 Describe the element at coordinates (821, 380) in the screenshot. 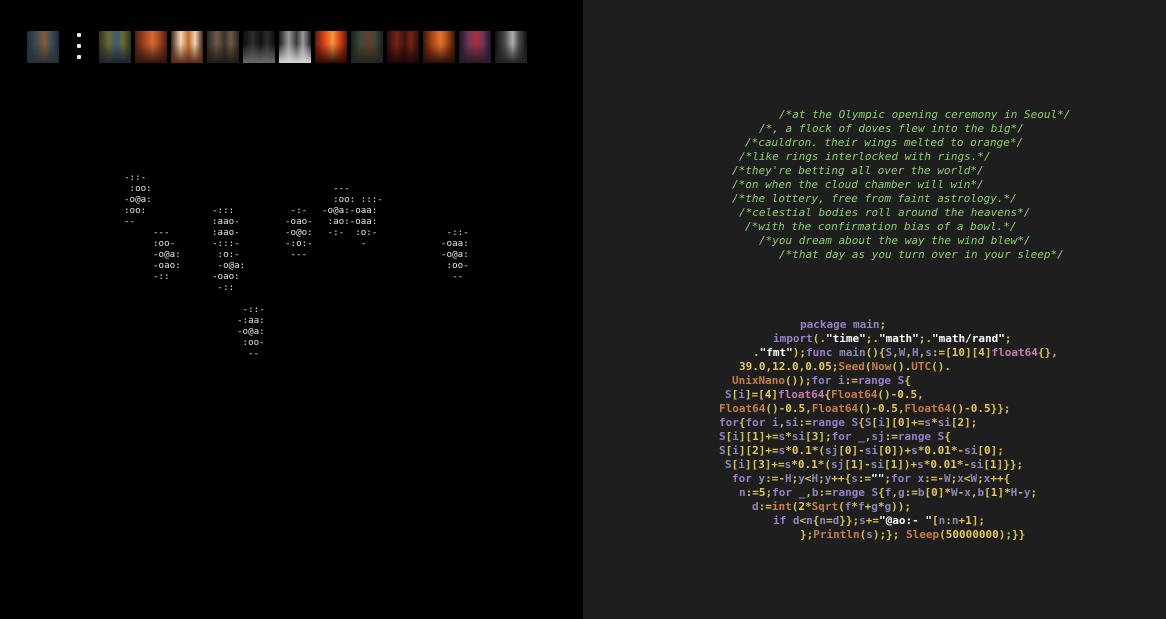

I see `code-line: UnixNano());for i:=range S{` at that location.